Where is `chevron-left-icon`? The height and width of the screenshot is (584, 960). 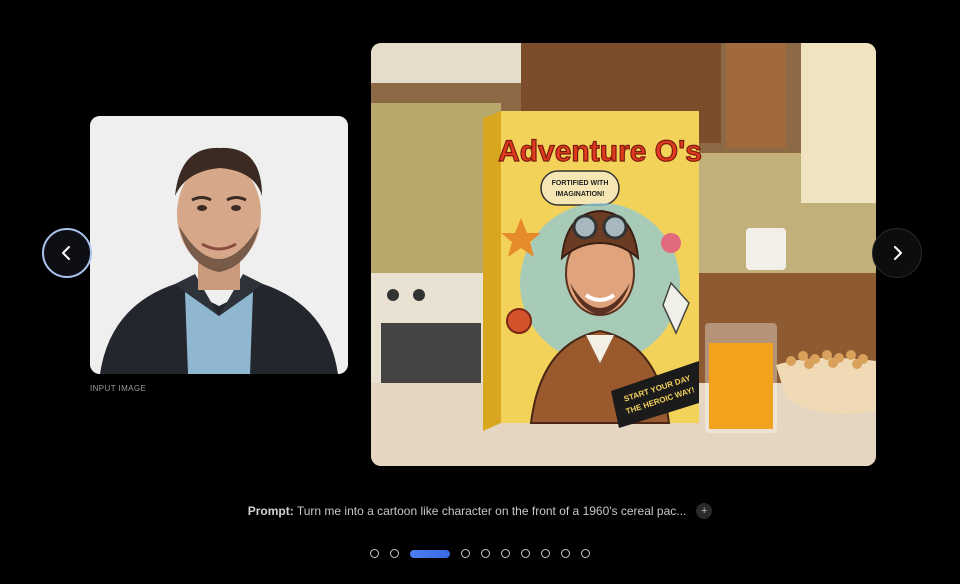 chevron-left-icon is located at coordinates (66, 253).